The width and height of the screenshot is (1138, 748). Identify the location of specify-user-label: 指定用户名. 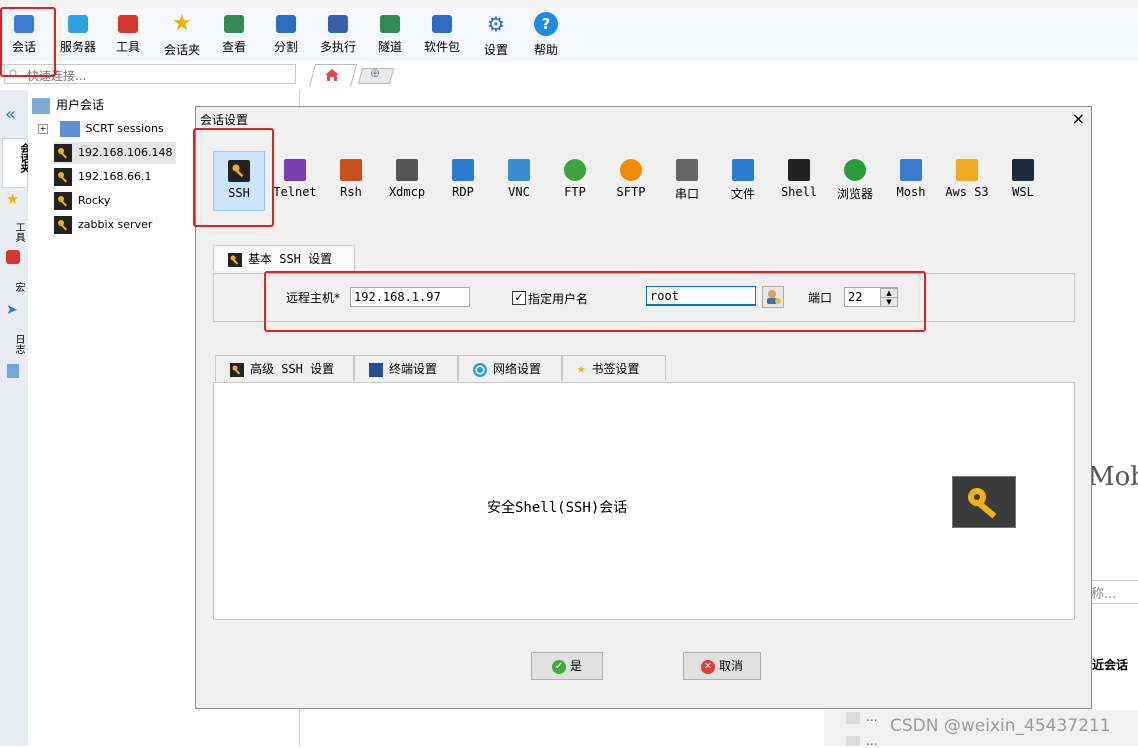
(558, 299).